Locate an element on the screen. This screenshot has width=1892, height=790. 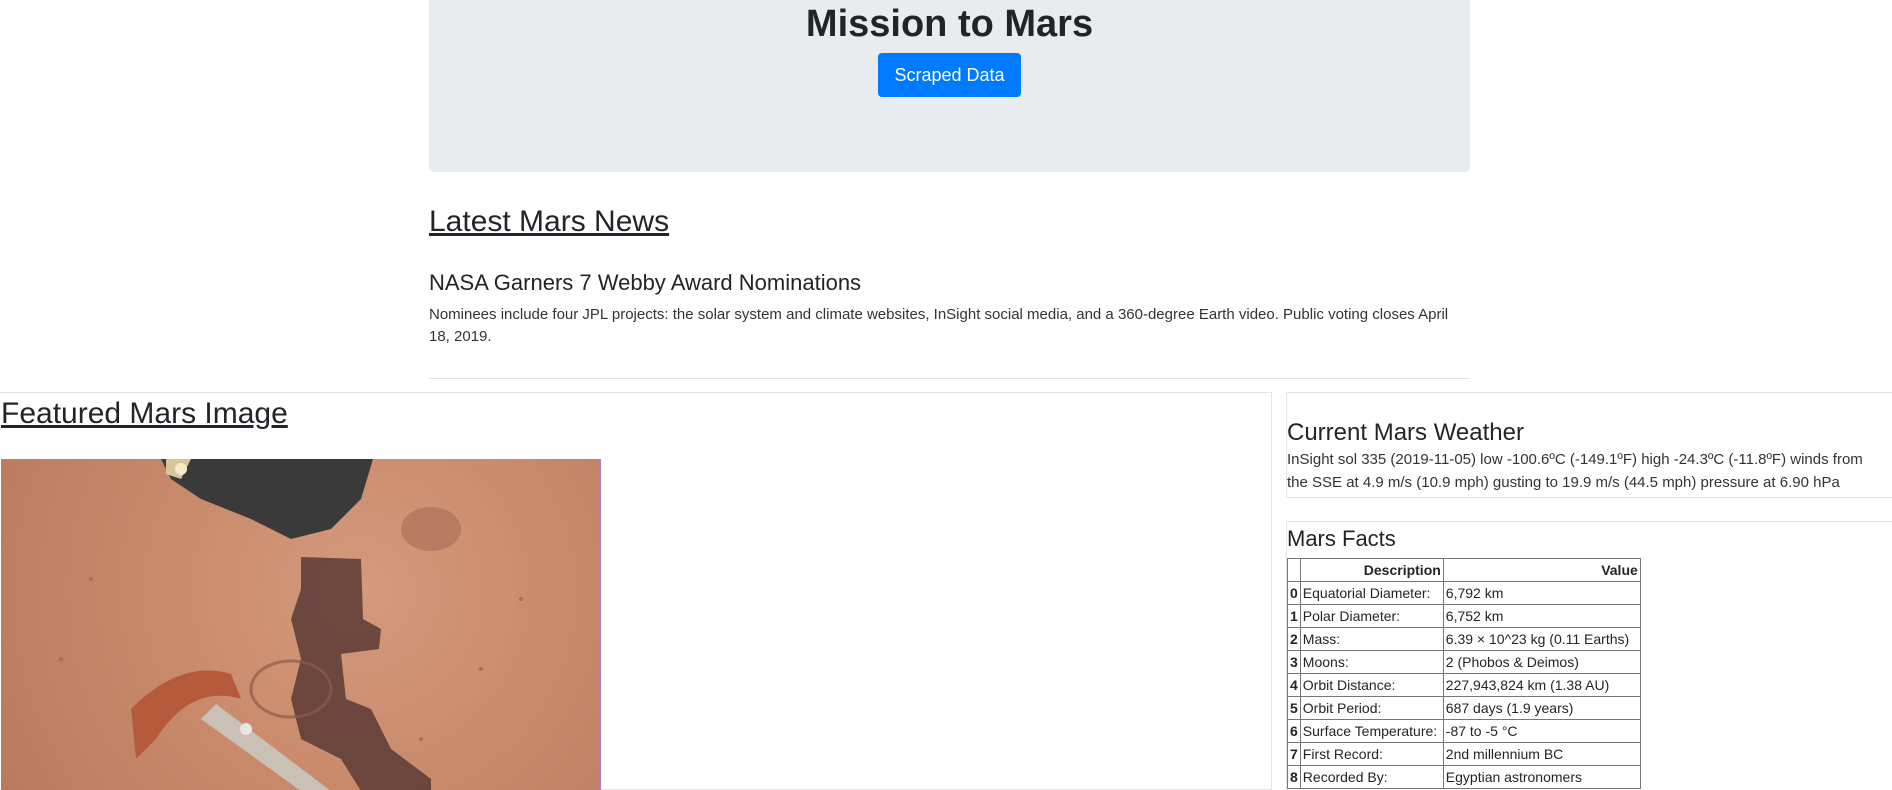
row-index: 6 is located at coordinates (1294, 731).